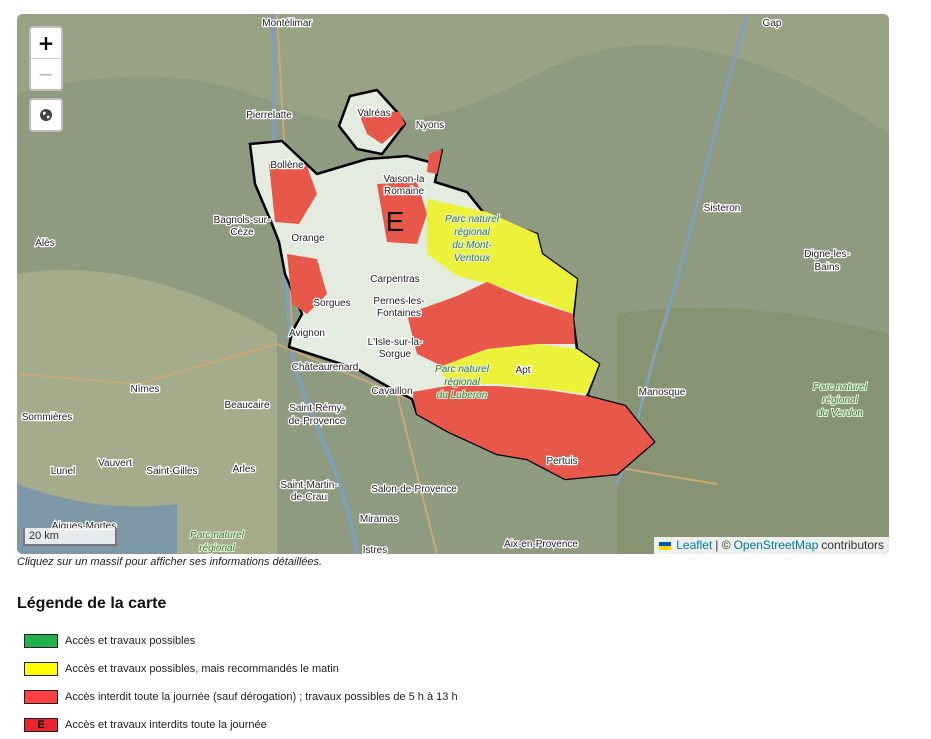  I want to click on town-label: Cavaillon, so click(391, 391).